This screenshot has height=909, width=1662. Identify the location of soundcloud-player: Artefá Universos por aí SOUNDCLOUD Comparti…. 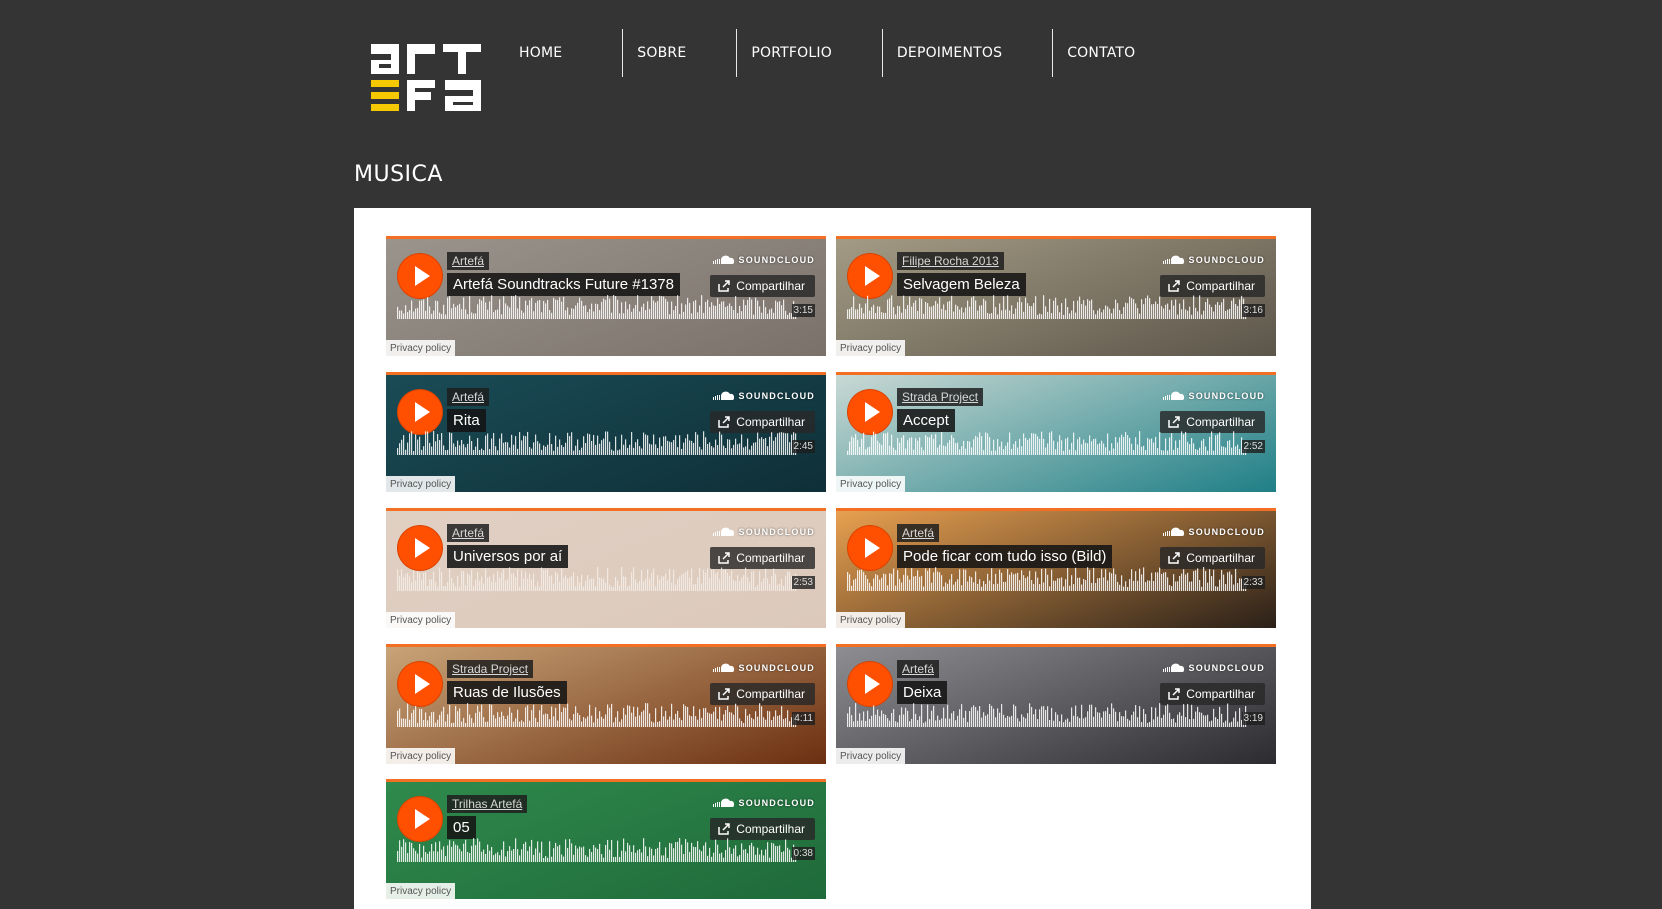
(606, 568).